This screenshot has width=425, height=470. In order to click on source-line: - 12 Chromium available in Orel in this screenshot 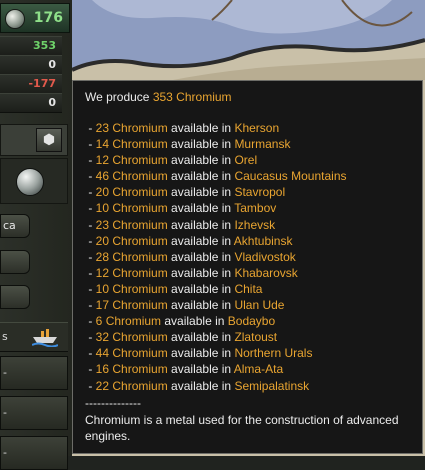, I will do `click(247, 160)`.